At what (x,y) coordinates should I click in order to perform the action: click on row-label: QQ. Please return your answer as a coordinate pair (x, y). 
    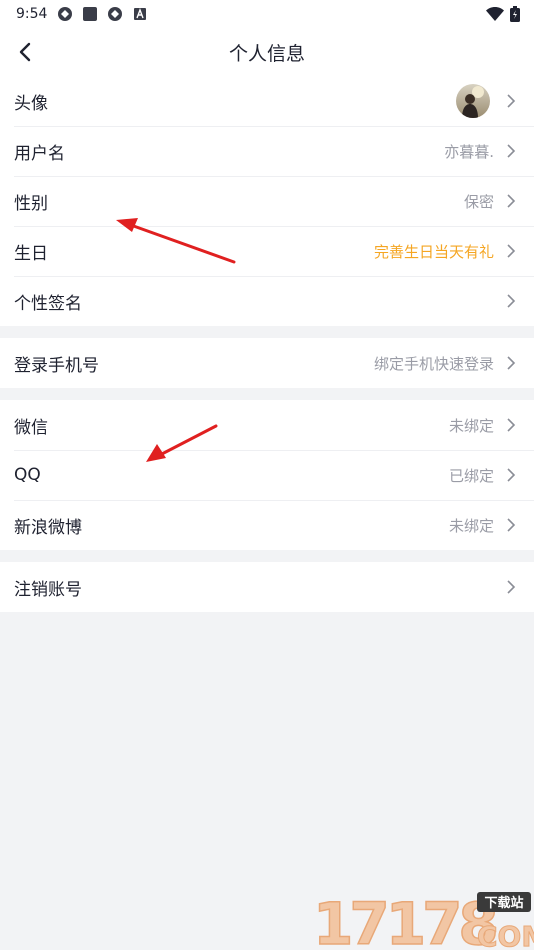
    Looking at the image, I should click on (27, 475).